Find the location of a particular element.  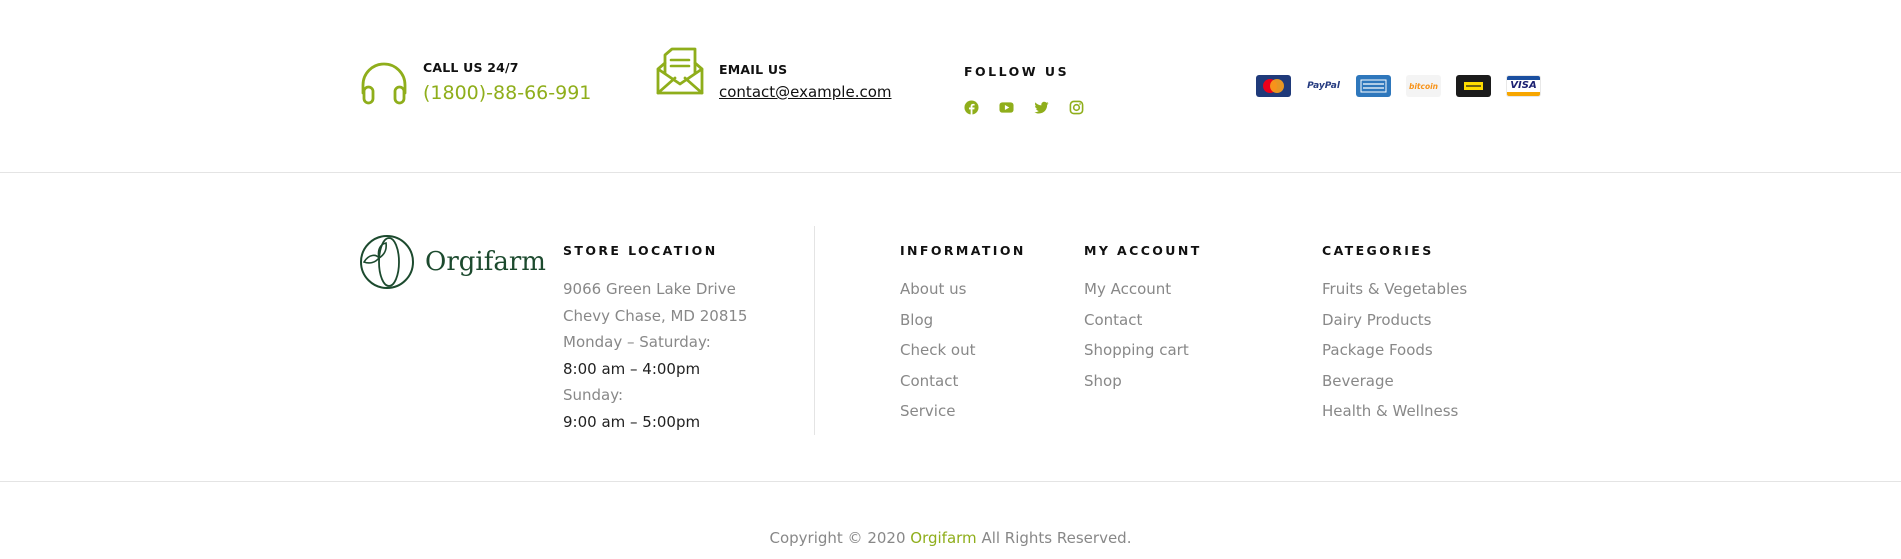

information-title: INFORMATION is located at coordinates (963, 250).